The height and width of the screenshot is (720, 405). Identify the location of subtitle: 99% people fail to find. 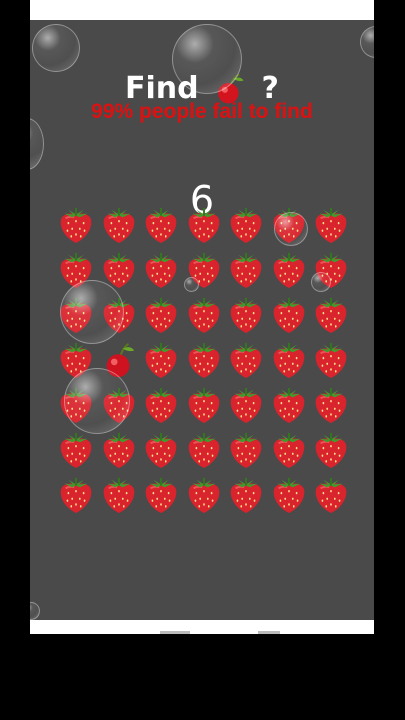
(202, 111).